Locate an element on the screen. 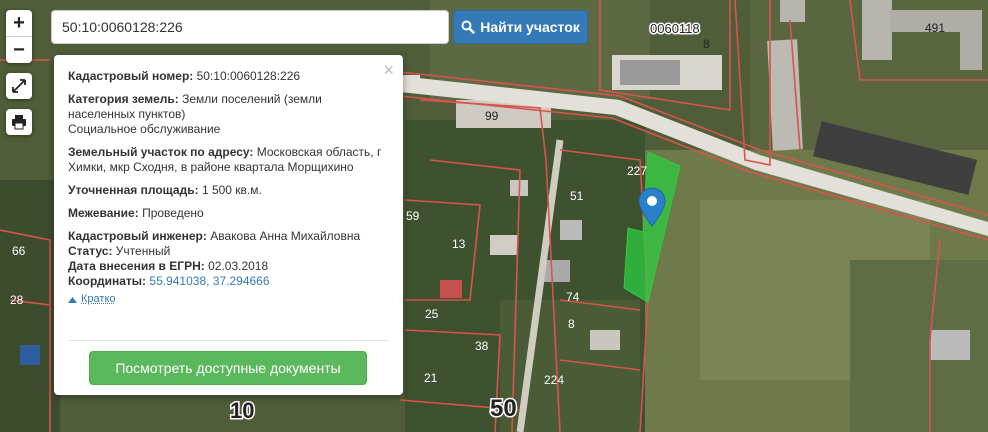 The image size is (988, 432). land-use-value: Социальное обслуживание is located at coordinates (144, 129).